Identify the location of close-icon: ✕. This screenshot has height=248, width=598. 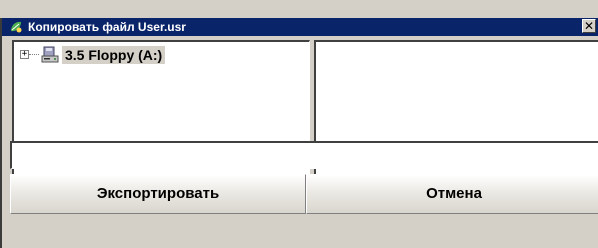
(589, 26).